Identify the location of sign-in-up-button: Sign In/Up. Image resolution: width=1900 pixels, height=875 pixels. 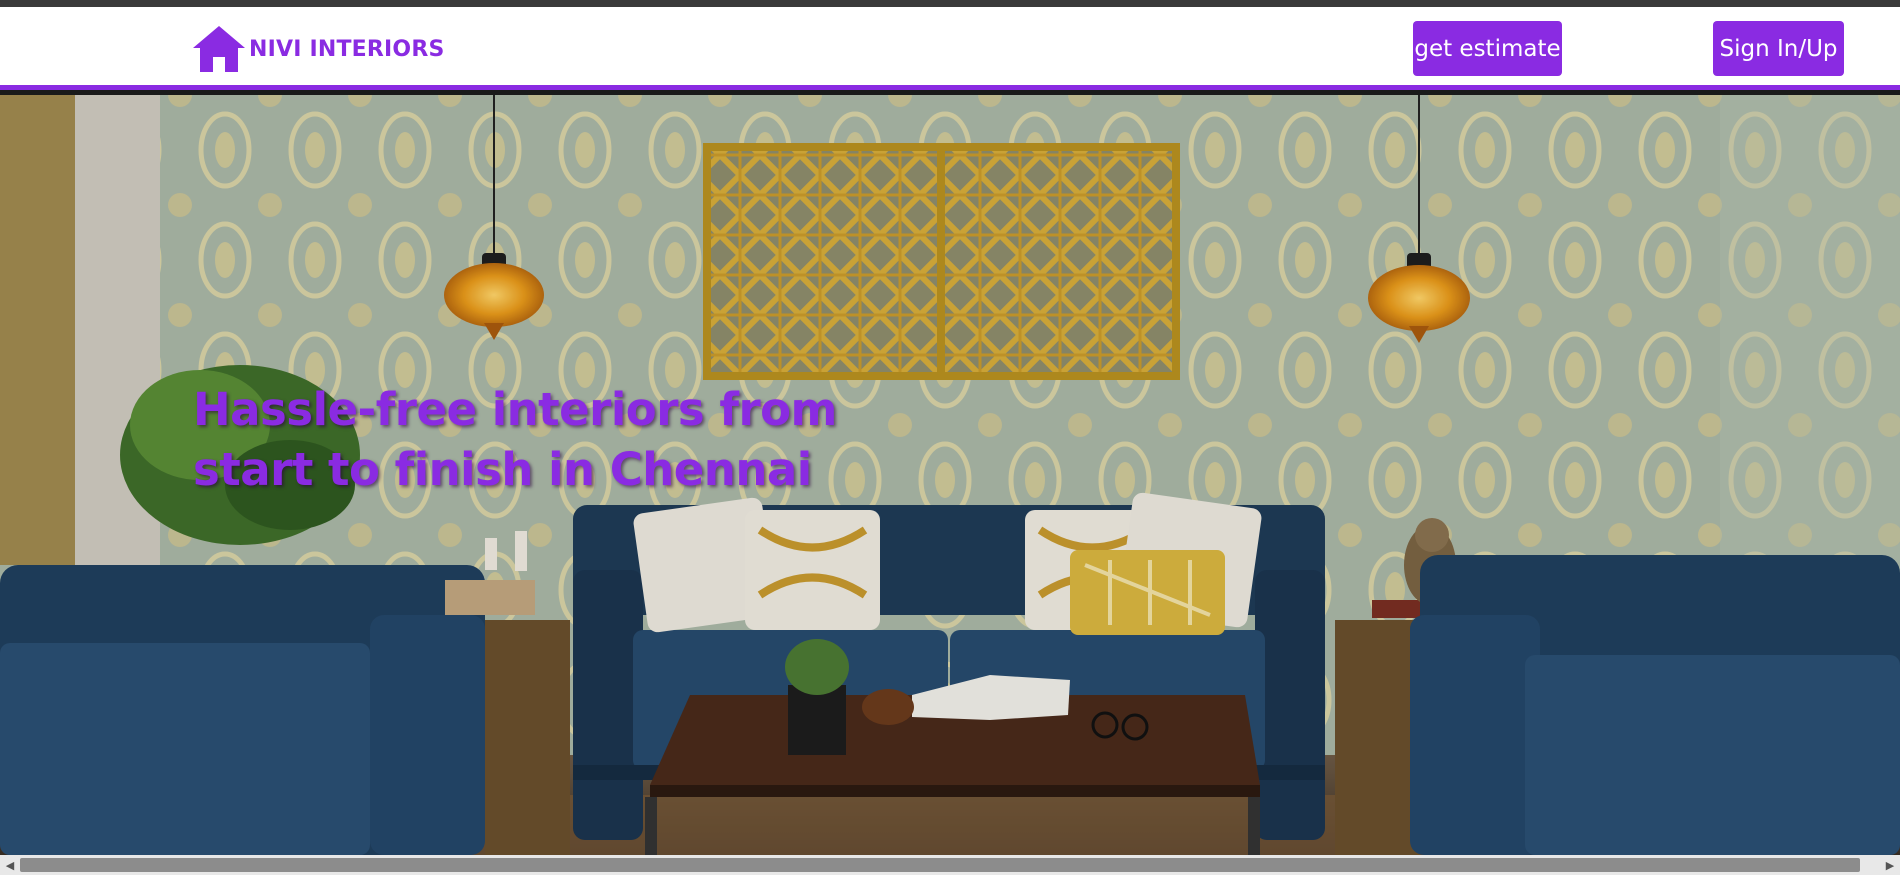
(1778, 48).